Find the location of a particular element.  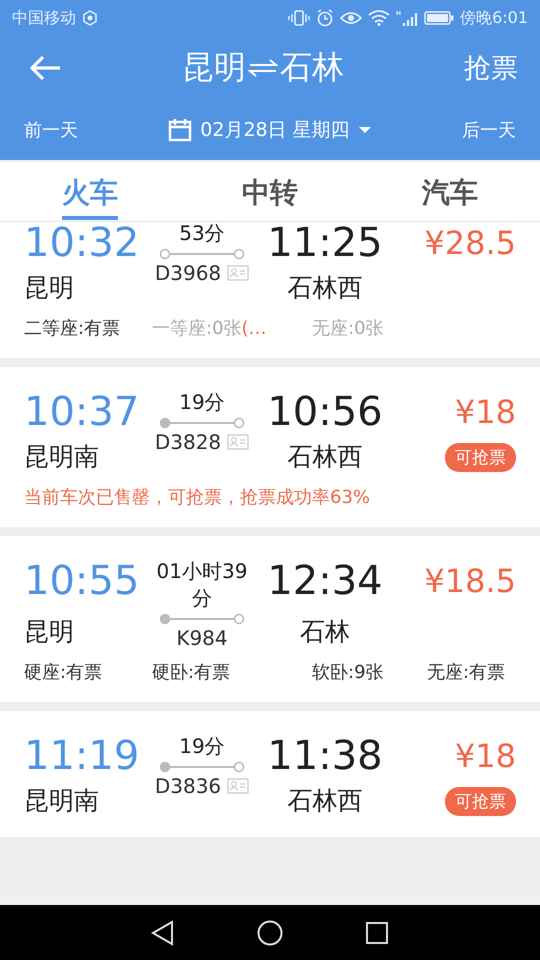

previous-day-link: 前一天 is located at coordinates (51, 130).